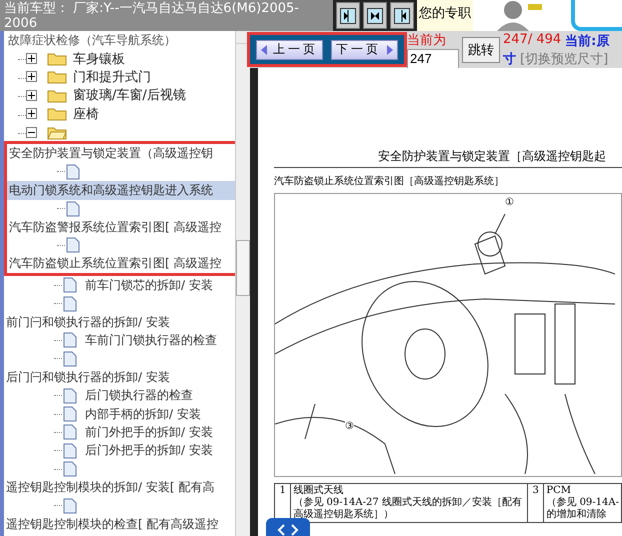 This screenshot has width=622, height=536. What do you see at coordinates (288, 530) in the screenshot?
I see `chevrons-icon` at bounding box center [288, 530].